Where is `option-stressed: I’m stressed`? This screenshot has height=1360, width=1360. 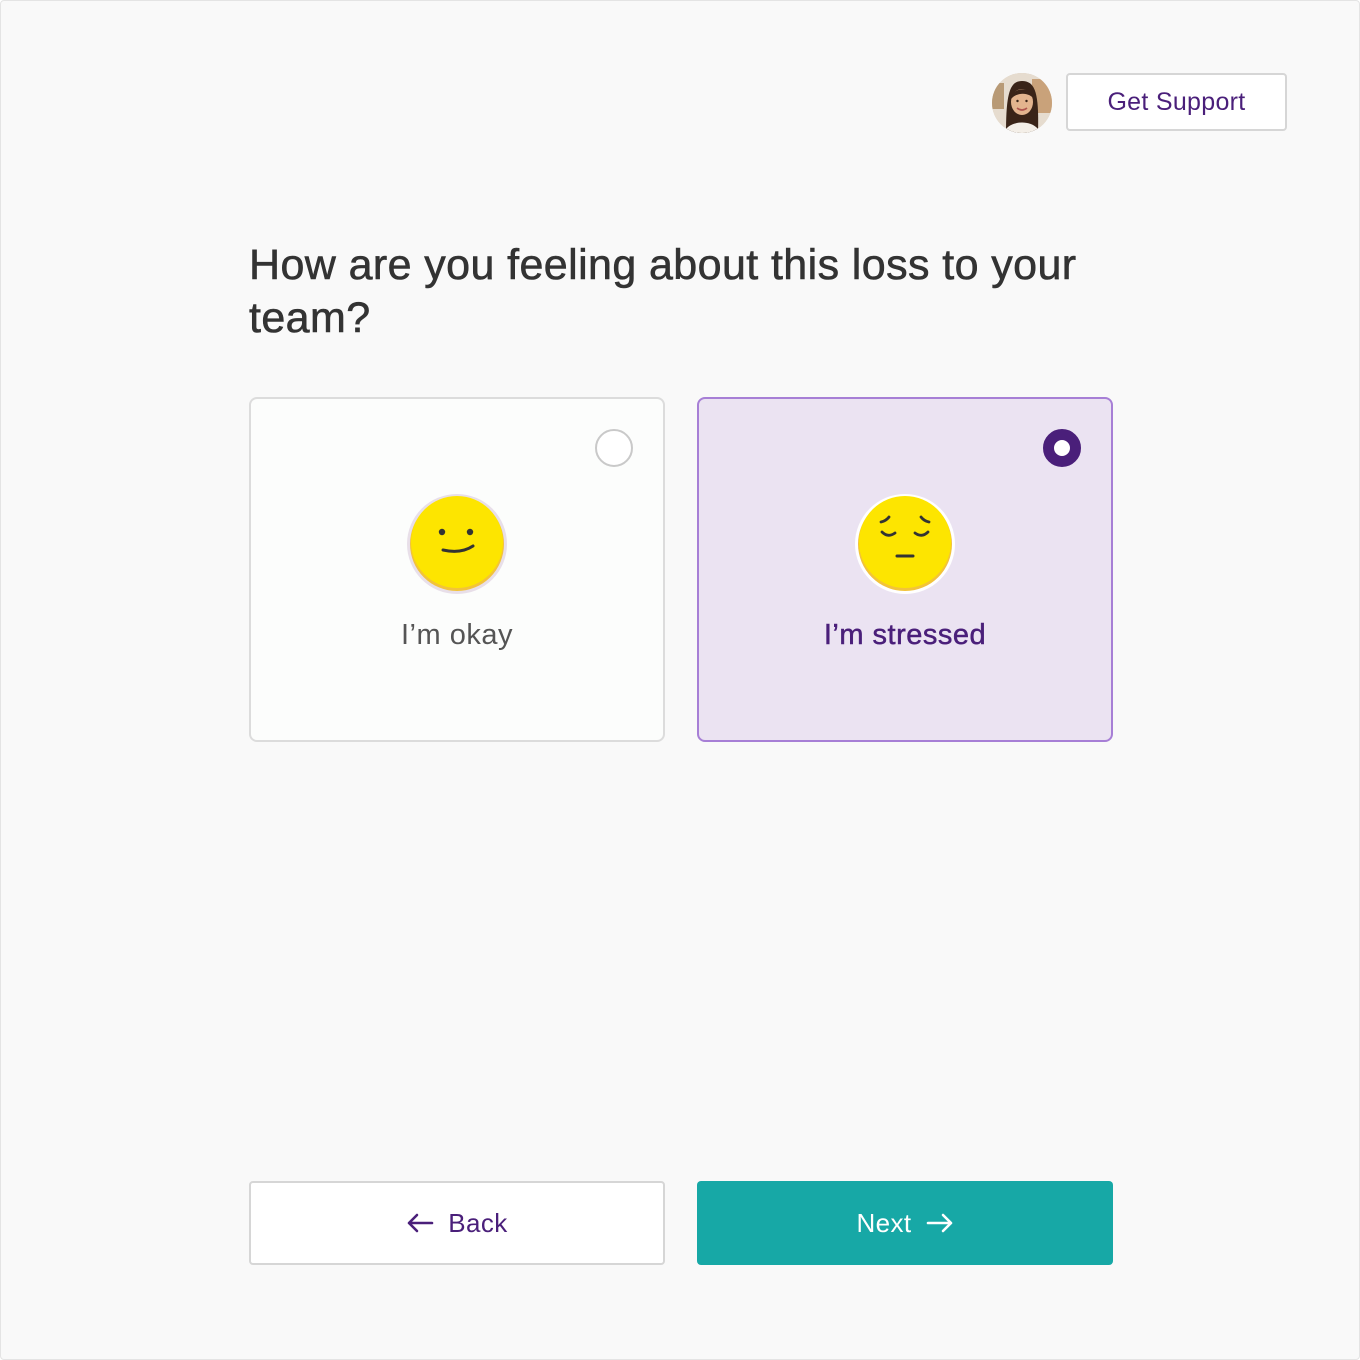 option-stressed: I’m stressed is located at coordinates (905, 569).